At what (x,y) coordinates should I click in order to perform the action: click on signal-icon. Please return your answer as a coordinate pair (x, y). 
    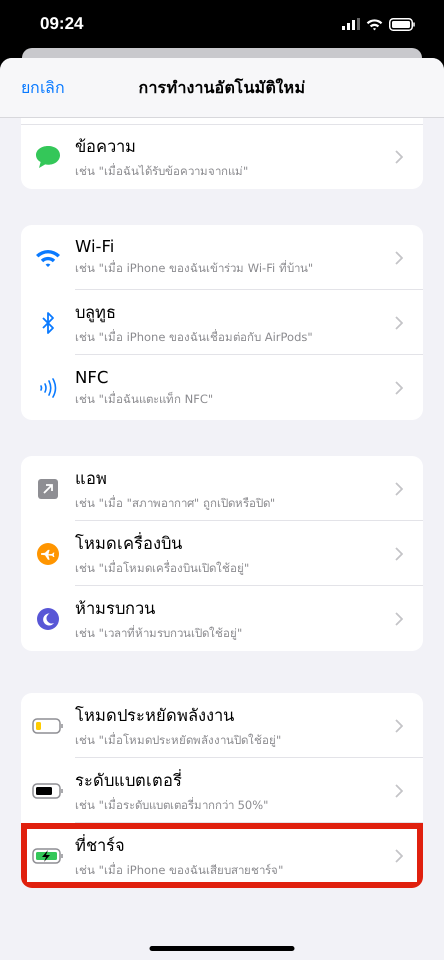
    Looking at the image, I should click on (351, 24).